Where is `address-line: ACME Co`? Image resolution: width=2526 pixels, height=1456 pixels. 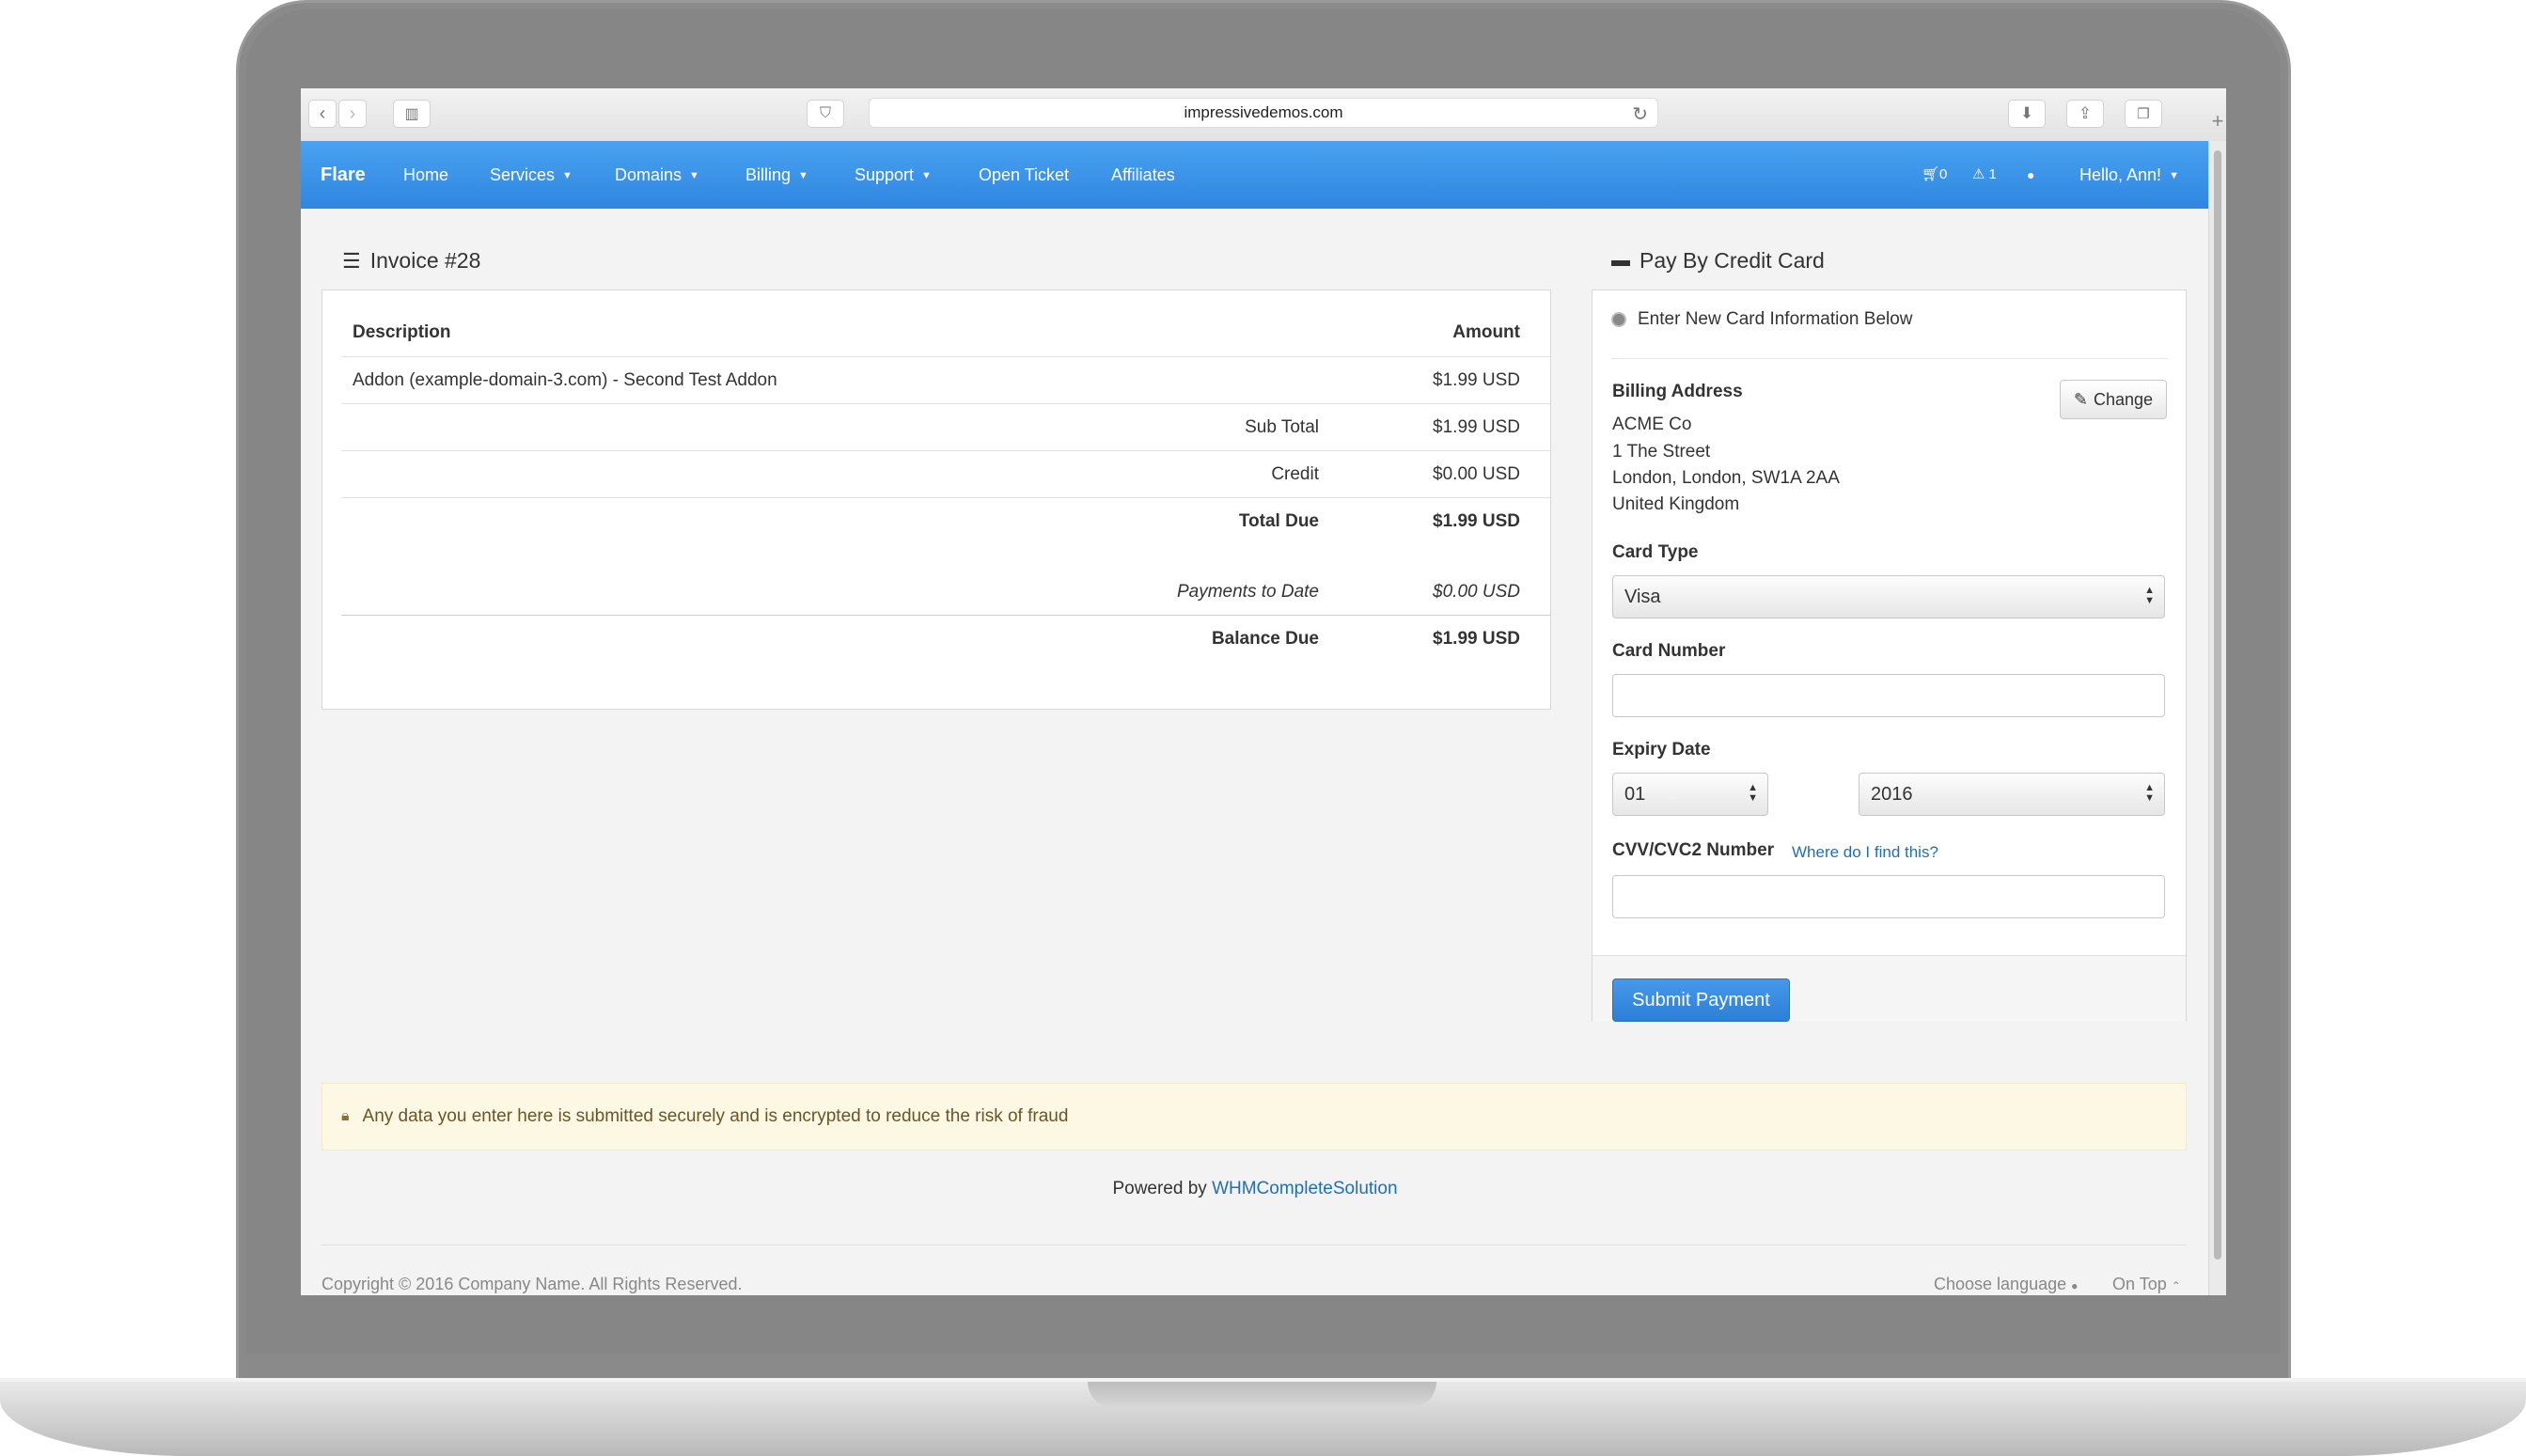
address-line: ACME Co is located at coordinates (1652, 424).